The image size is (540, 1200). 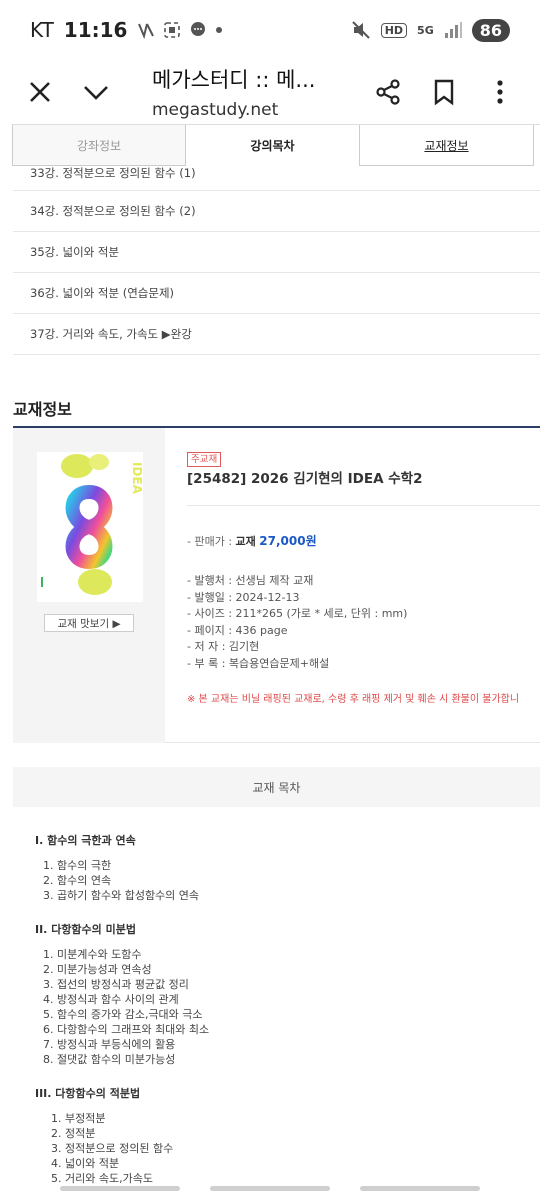 I want to click on price-line: - 판매가 : 교재 27,000원, so click(x=252, y=540).